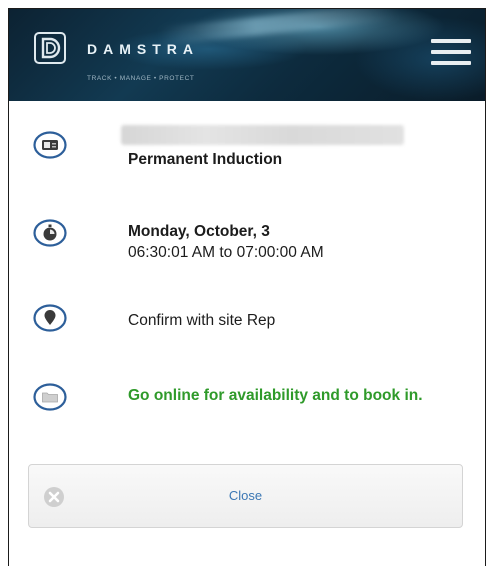 The width and height of the screenshot is (495, 566). What do you see at coordinates (50, 397) in the screenshot?
I see `folder-icon` at bounding box center [50, 397].